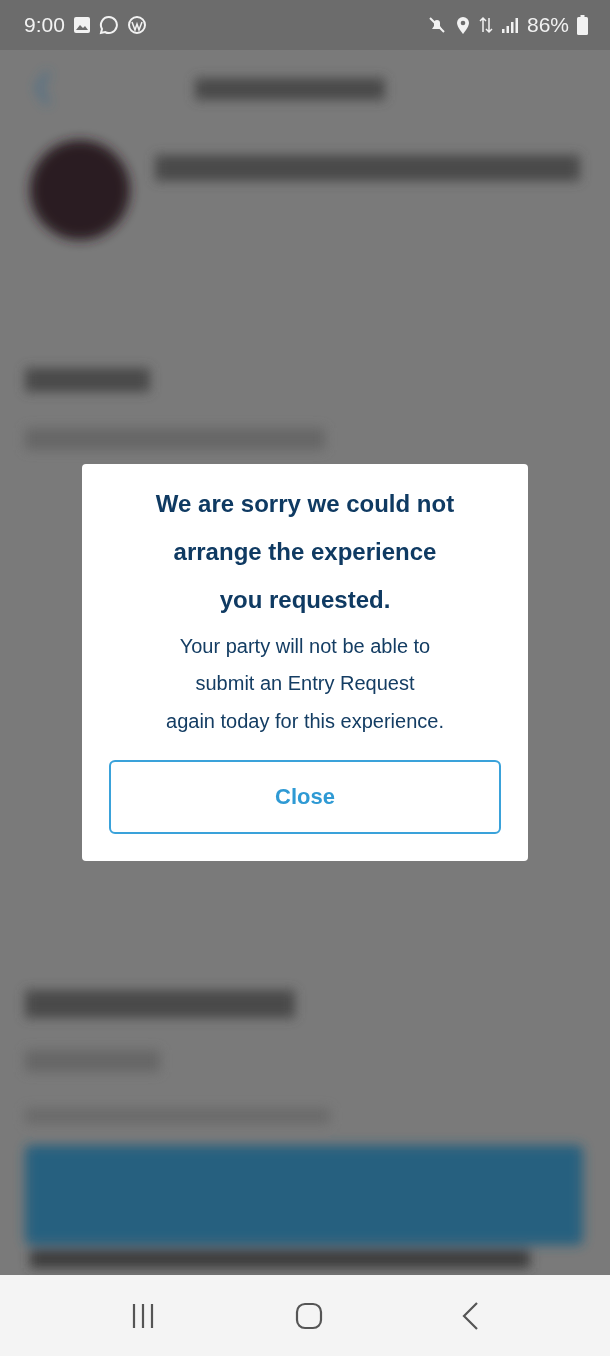 This screenshot has height=1356, width=610. What do you see at coordinates (305, 551) in the screenshot?
I see `dialog-title: We are sorry we could not arrange the experience you requested.` at bounding box center [305, 551].